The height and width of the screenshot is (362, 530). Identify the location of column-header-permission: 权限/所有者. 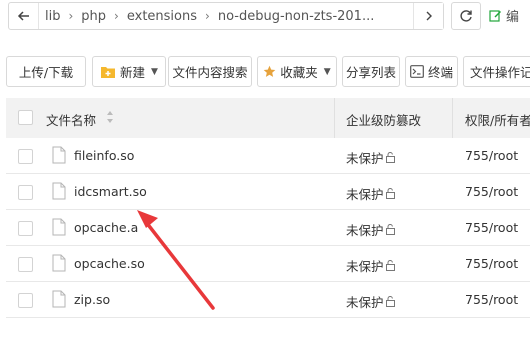
(497, 120).